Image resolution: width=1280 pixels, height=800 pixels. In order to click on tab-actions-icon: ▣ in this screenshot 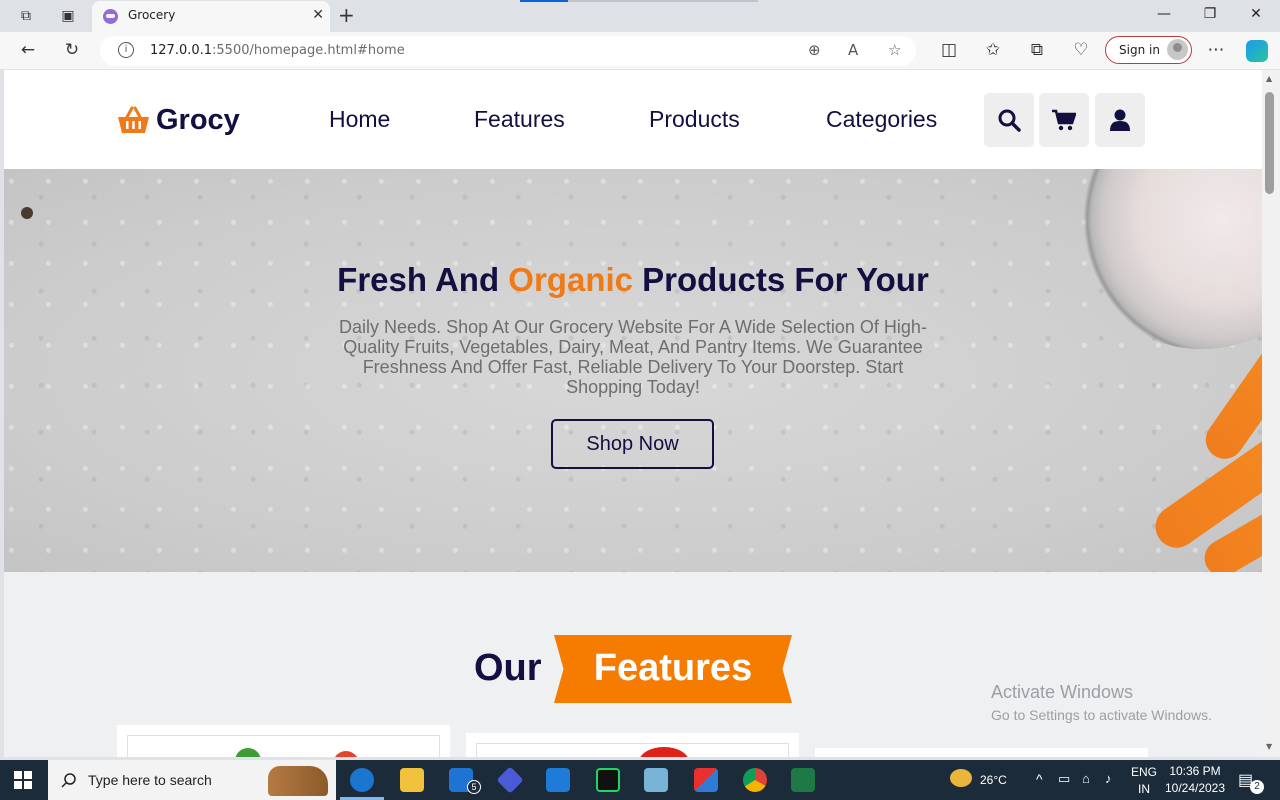, I will do `click(68, 16)`.